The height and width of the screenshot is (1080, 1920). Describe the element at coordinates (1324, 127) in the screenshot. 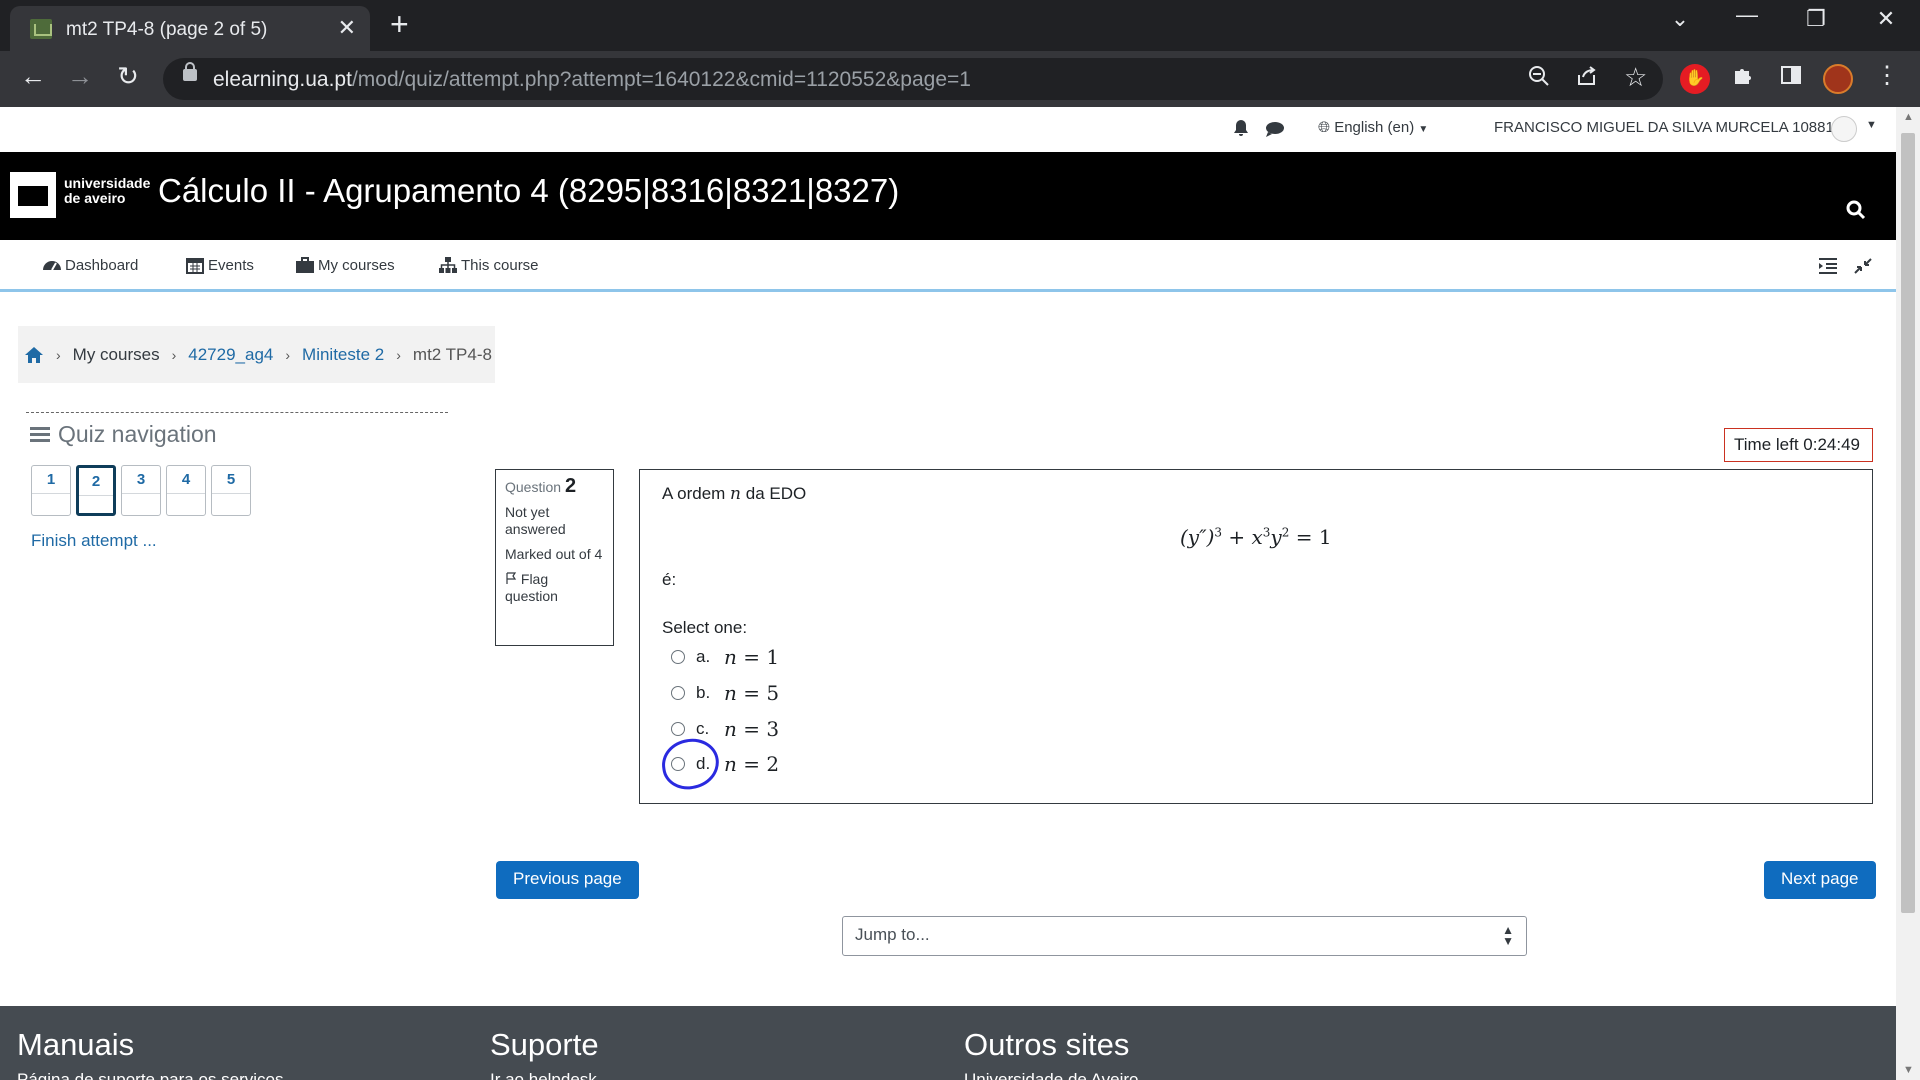

I see `globe-icon: 🌐︎` at that location.